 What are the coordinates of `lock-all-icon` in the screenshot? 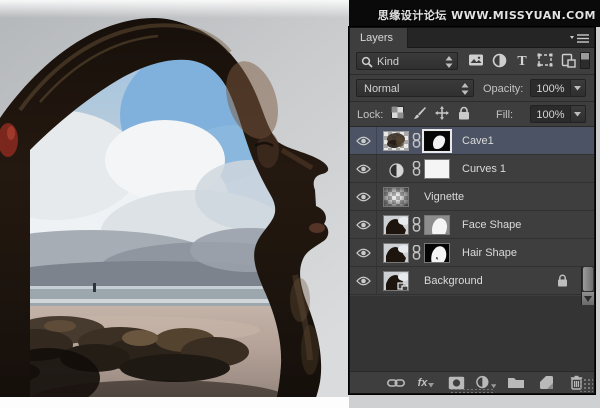 It's located at (463, 114).